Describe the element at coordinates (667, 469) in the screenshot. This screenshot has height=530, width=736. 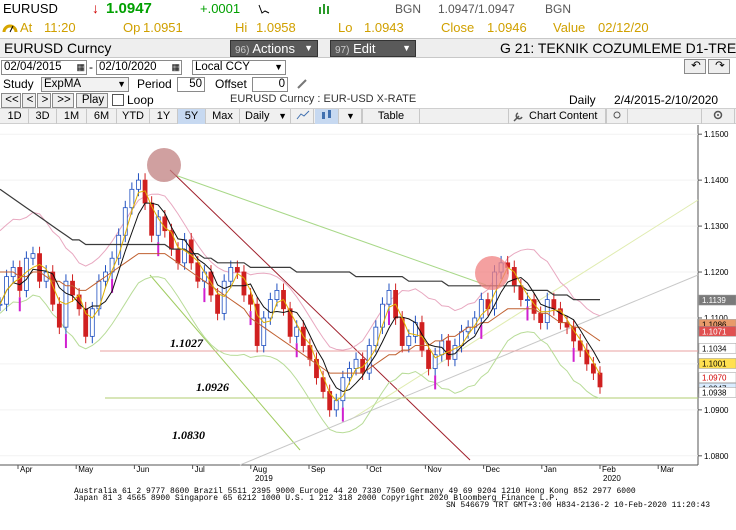
I see `x-tick-label: Mar` at that location.